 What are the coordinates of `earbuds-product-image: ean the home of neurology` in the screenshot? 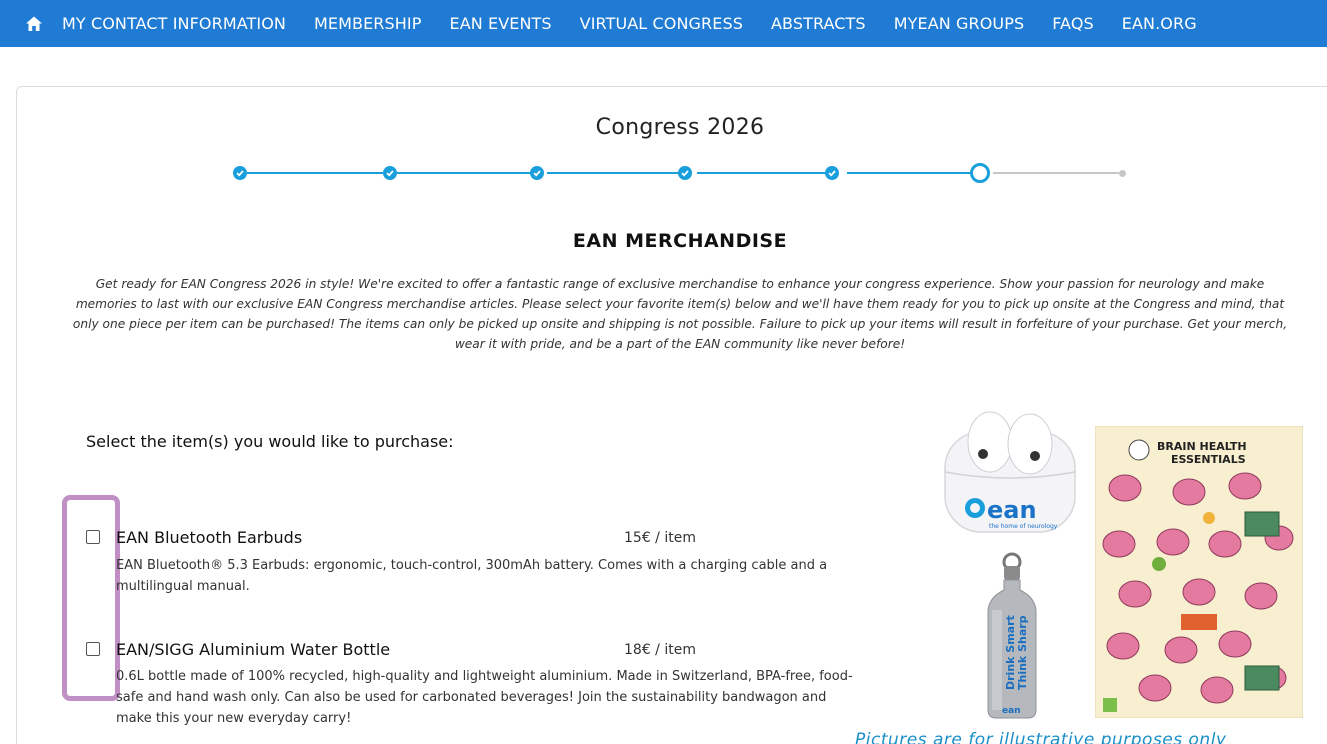 It's located at (1010, 467).